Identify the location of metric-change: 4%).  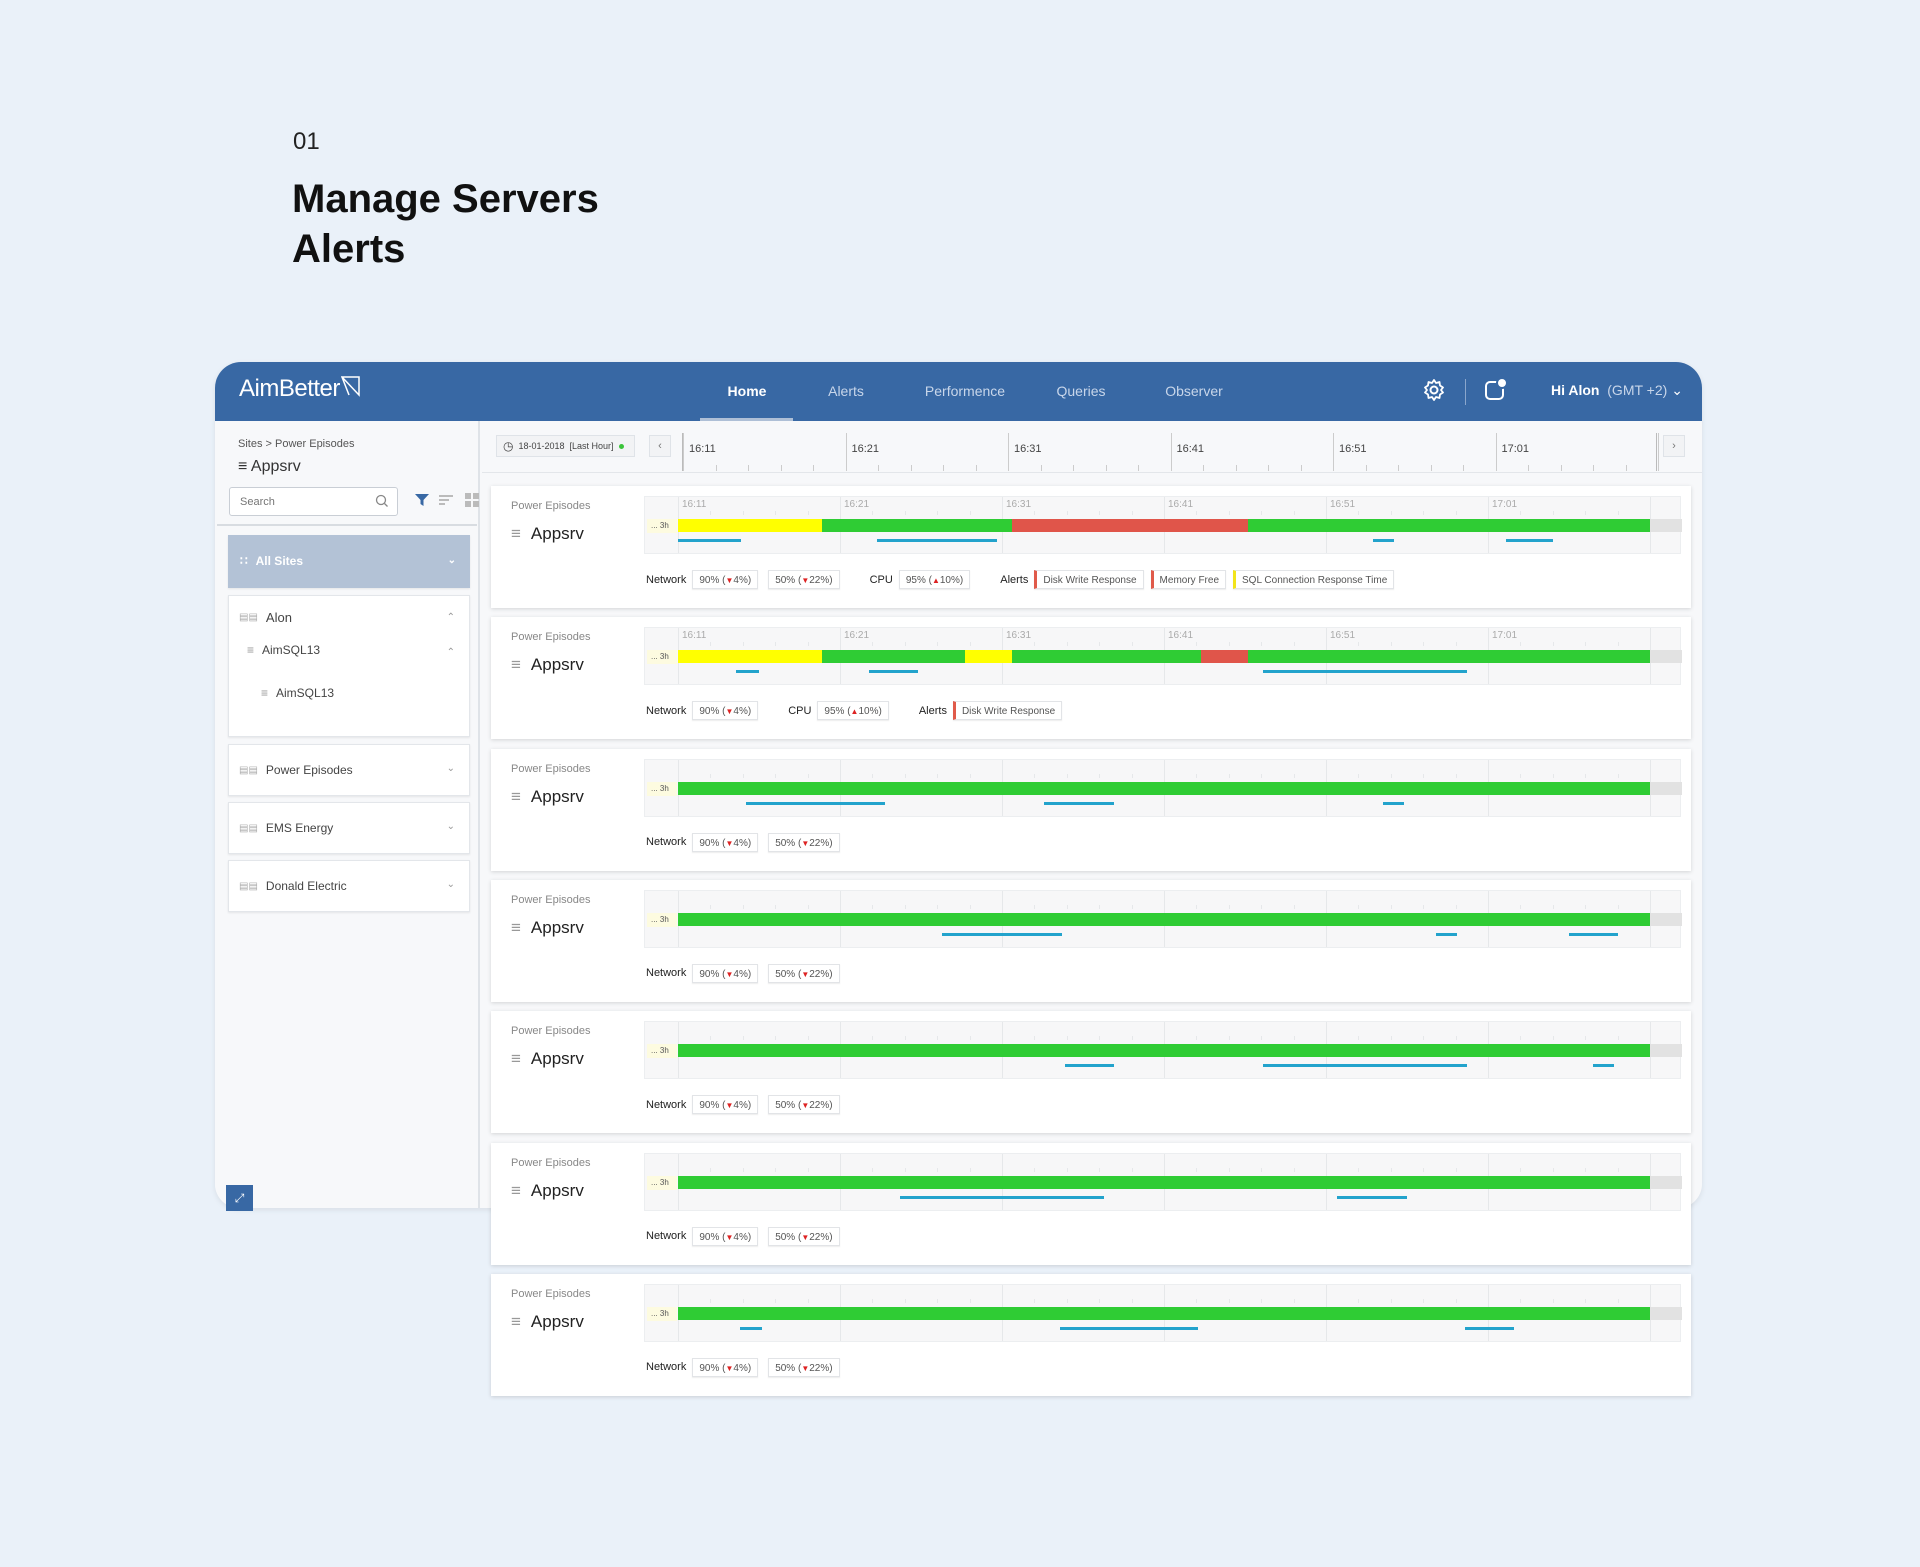
(742, 843).